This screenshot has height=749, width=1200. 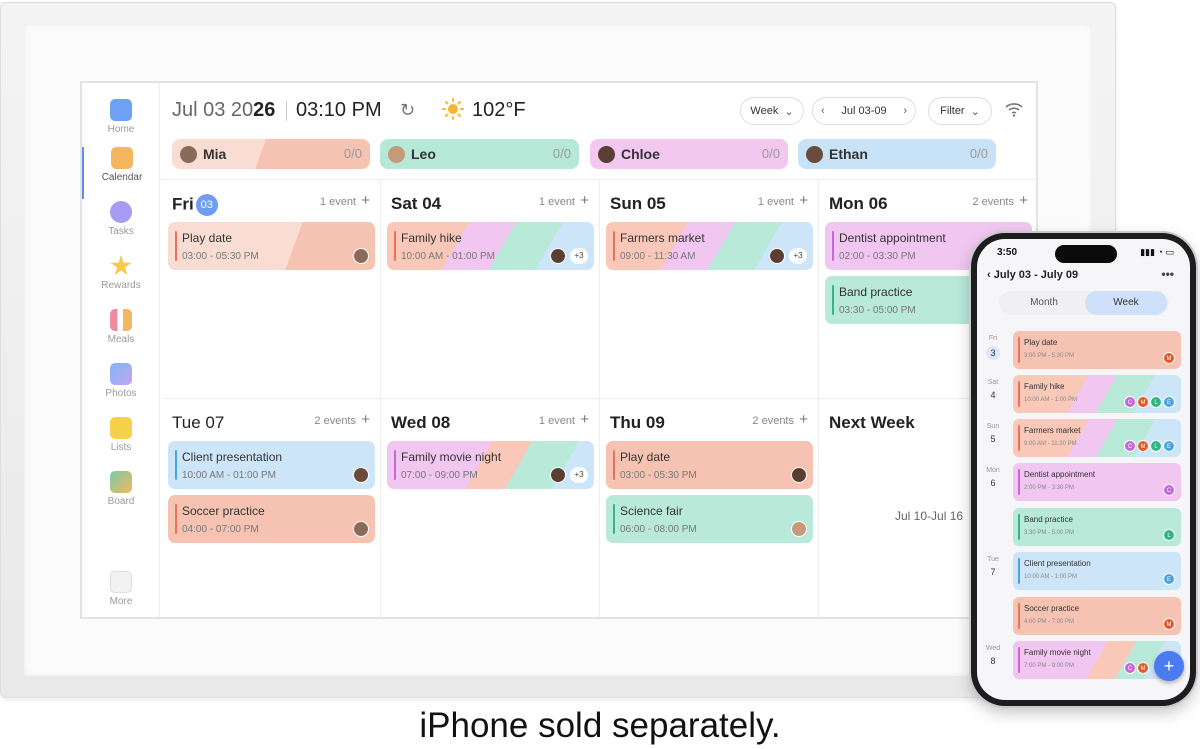 What do you see at coordinates (121, 497) in the screenshot?
I see `sidebar-item-board: Board` at bounding box center [121, 497].